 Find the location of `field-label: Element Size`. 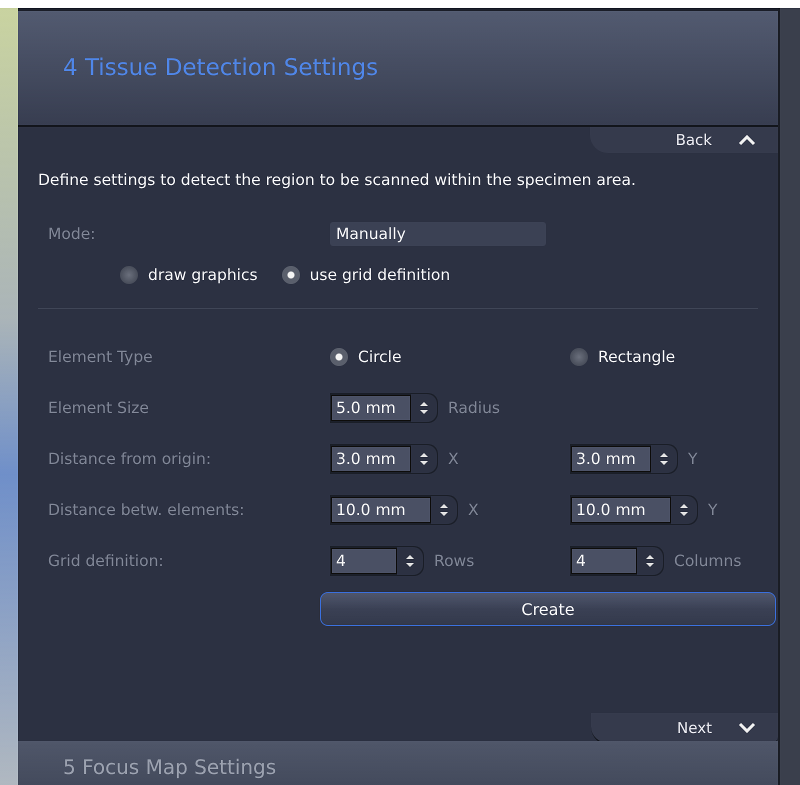

field-label: Element Size is located at coordinates (99, 407).